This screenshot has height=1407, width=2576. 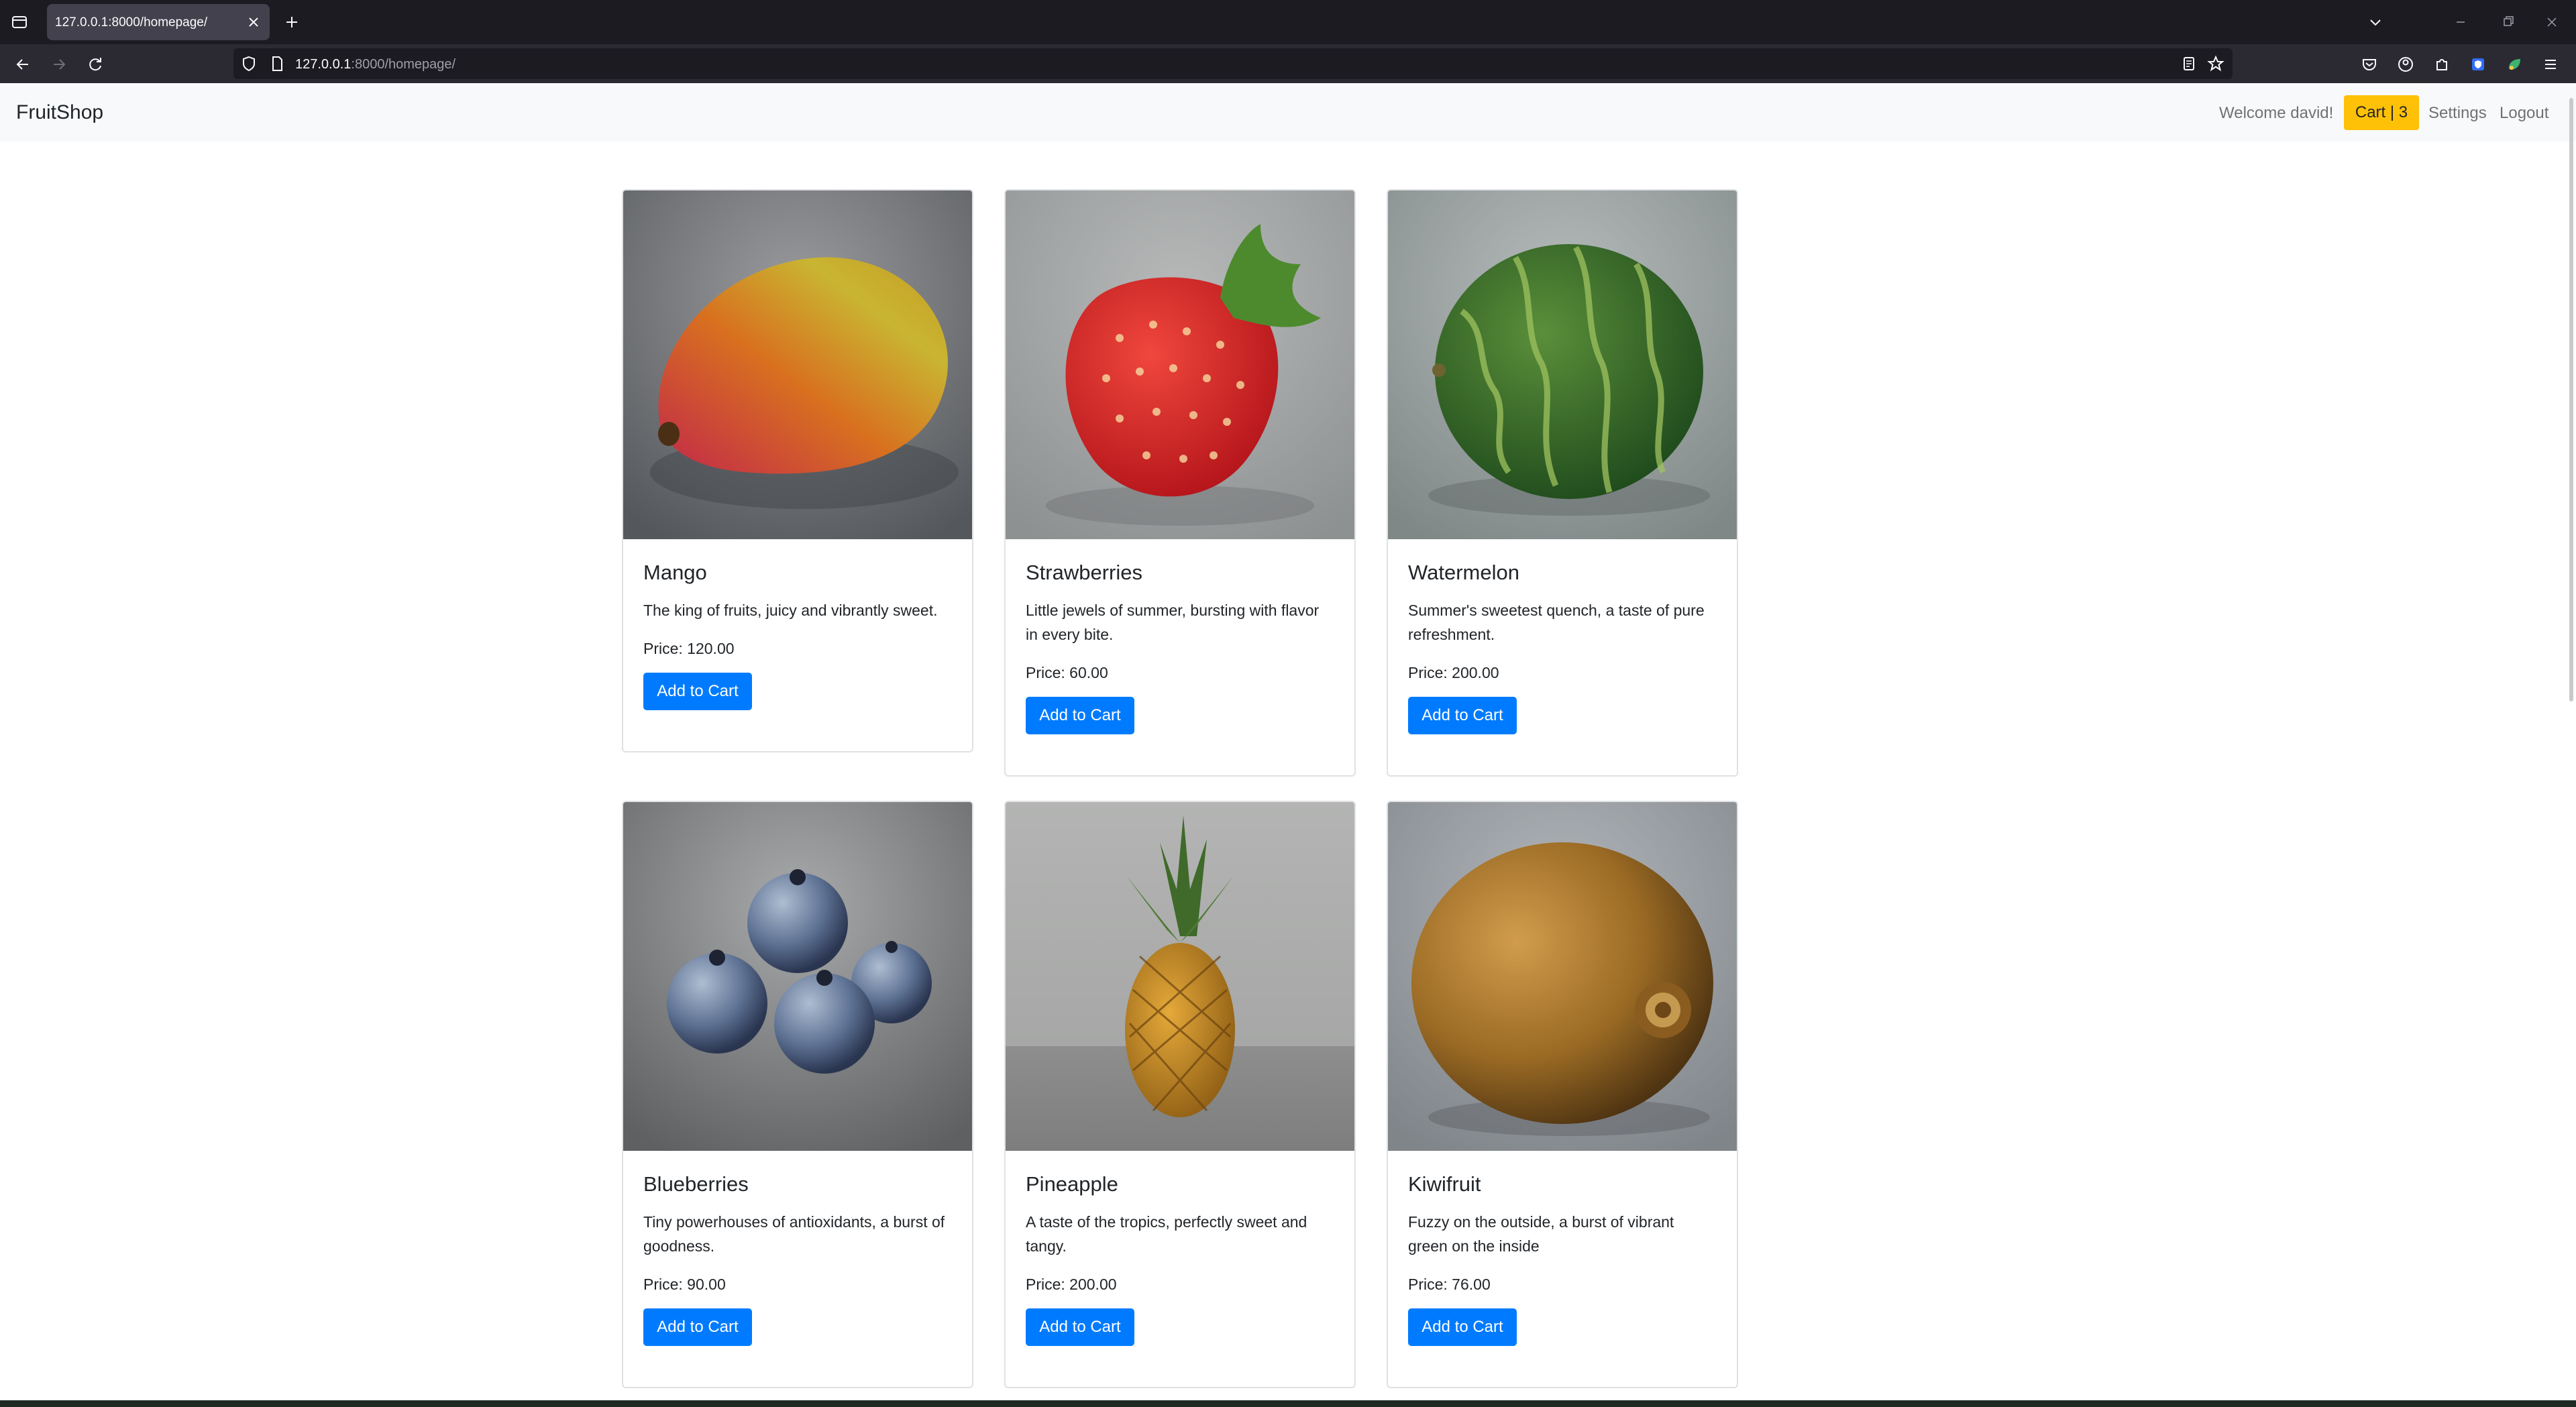 What do you see at coordinates (1072, 1184) in the screenshot?
I see `product-name: Pineapple` at bounding box center [1072, 1184].